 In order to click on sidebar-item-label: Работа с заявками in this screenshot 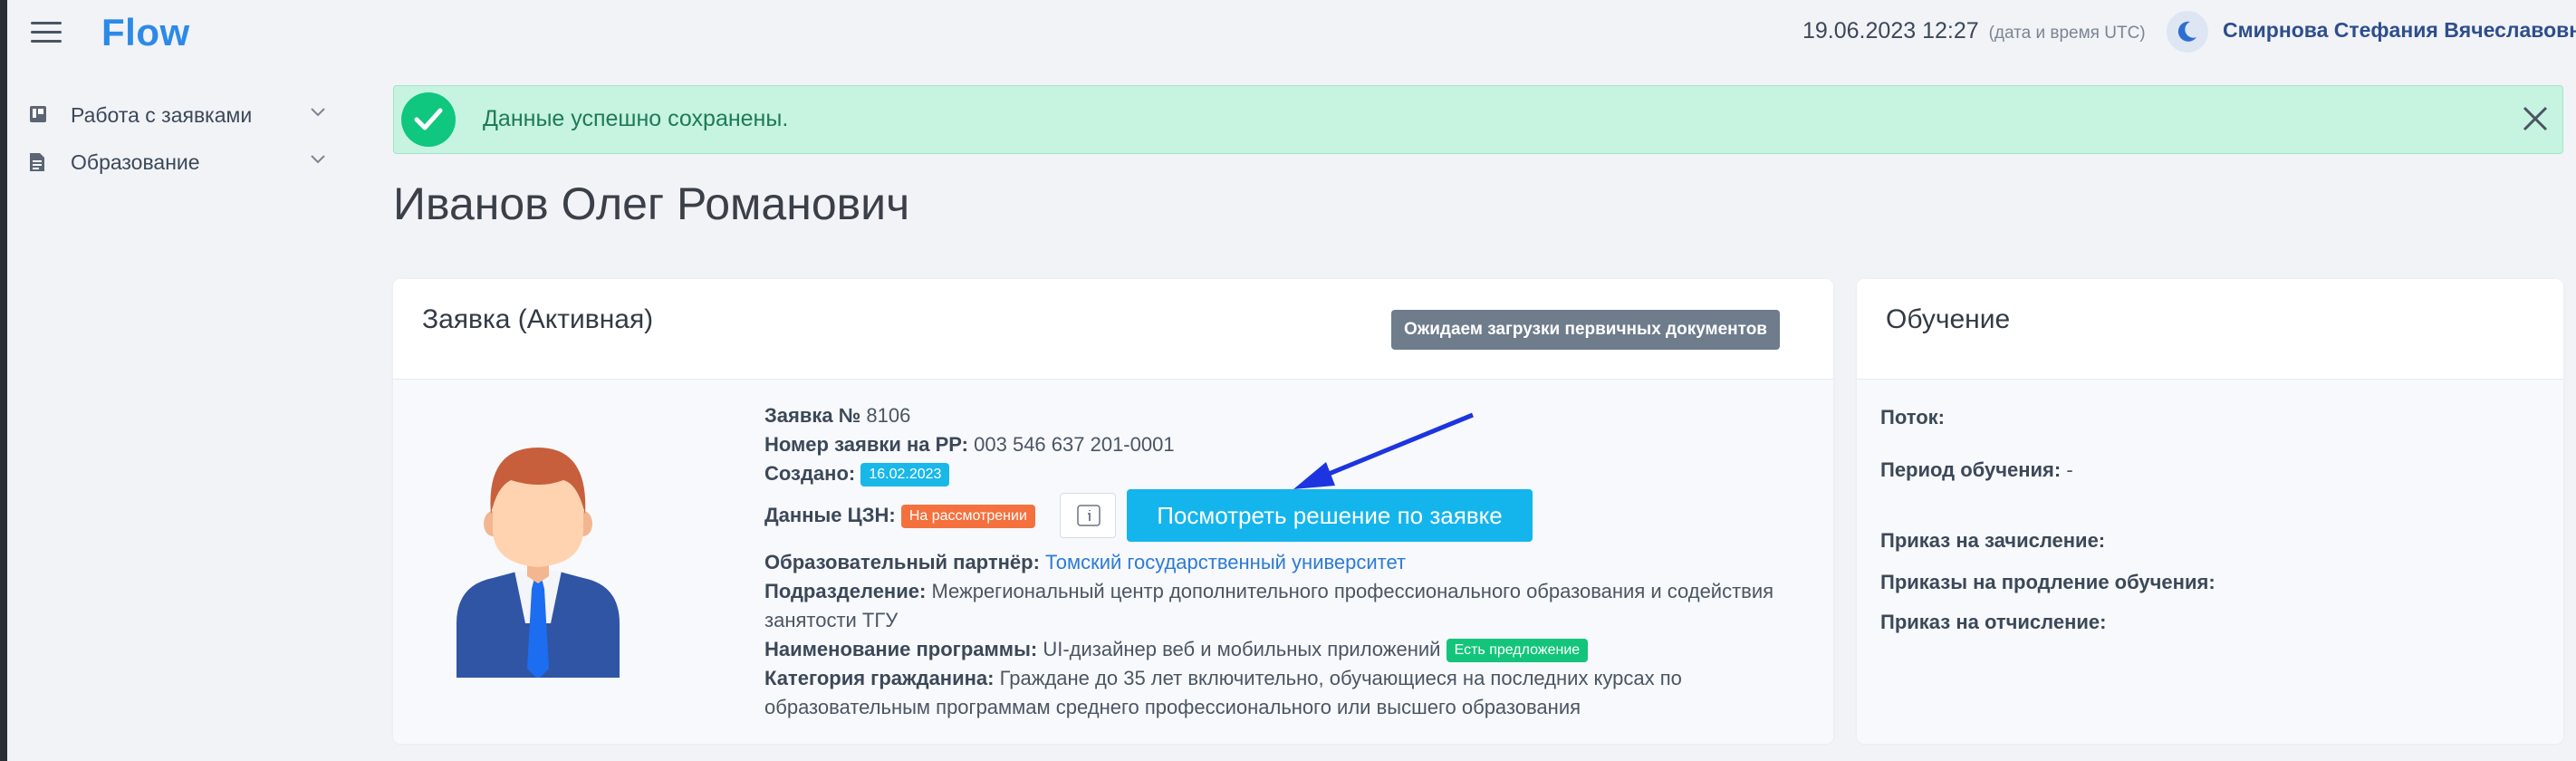, I will do `click(162, 115)`.